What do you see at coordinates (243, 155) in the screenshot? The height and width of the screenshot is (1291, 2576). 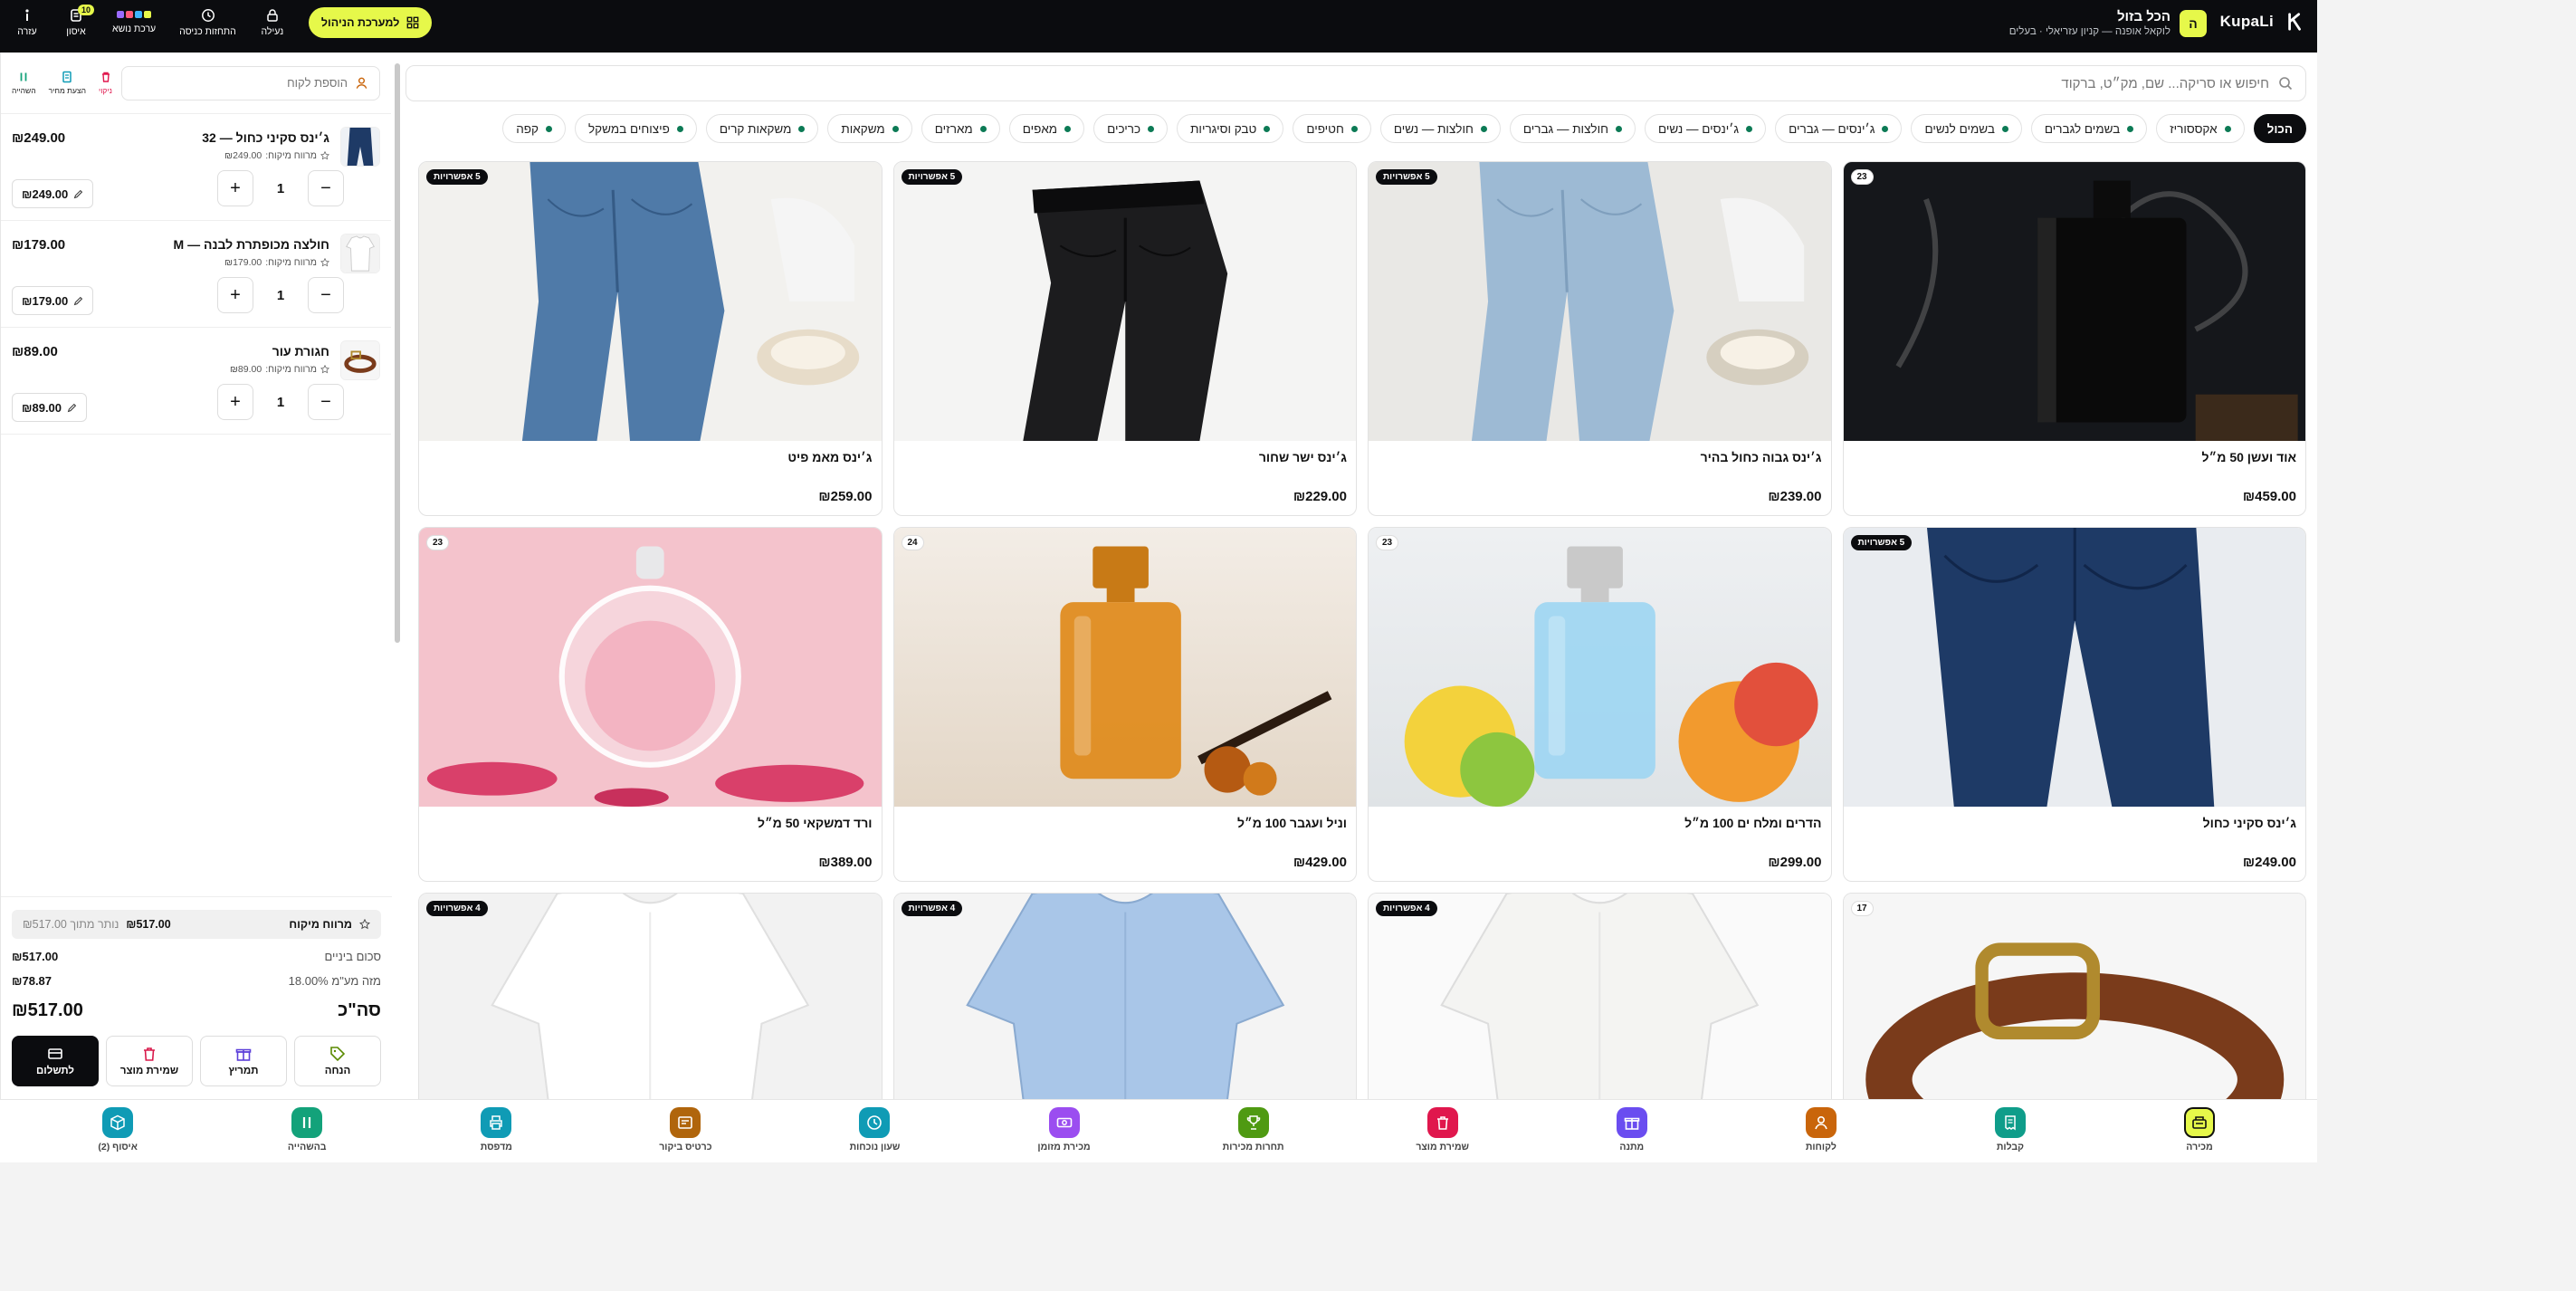 I see `cart-line-margin-value: ₪249.00` at bounding box center [243, 155].